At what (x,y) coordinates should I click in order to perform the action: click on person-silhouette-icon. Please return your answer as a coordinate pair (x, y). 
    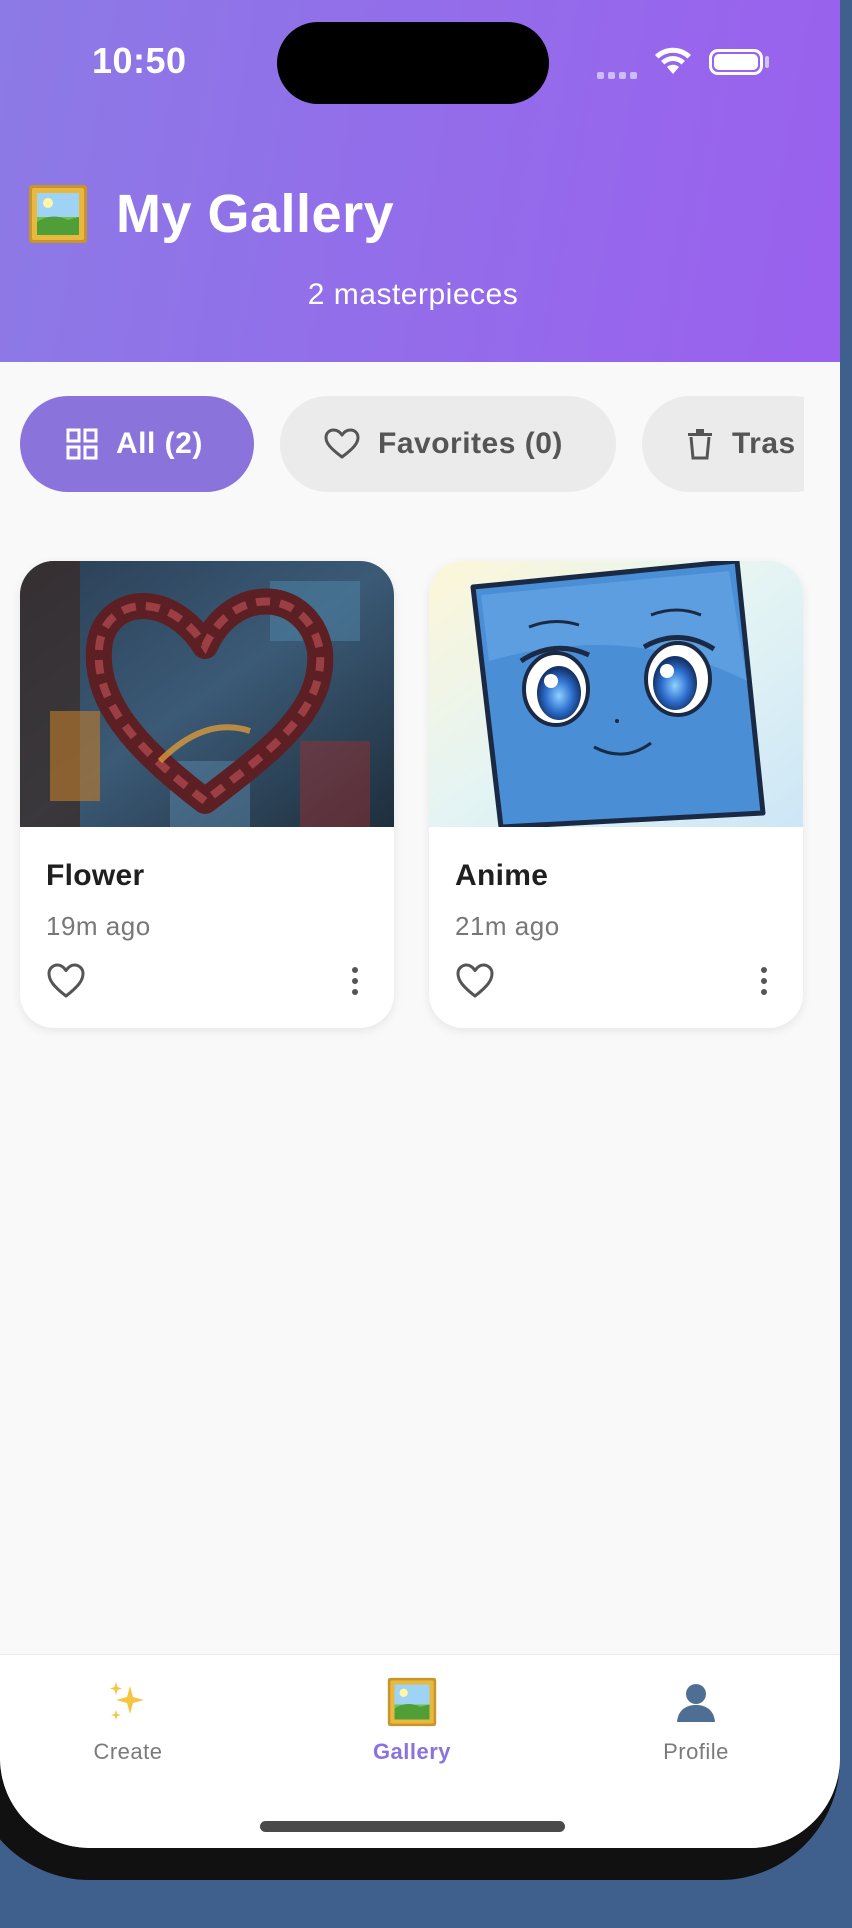
    Looking at the image, I should click on (696, 1703).